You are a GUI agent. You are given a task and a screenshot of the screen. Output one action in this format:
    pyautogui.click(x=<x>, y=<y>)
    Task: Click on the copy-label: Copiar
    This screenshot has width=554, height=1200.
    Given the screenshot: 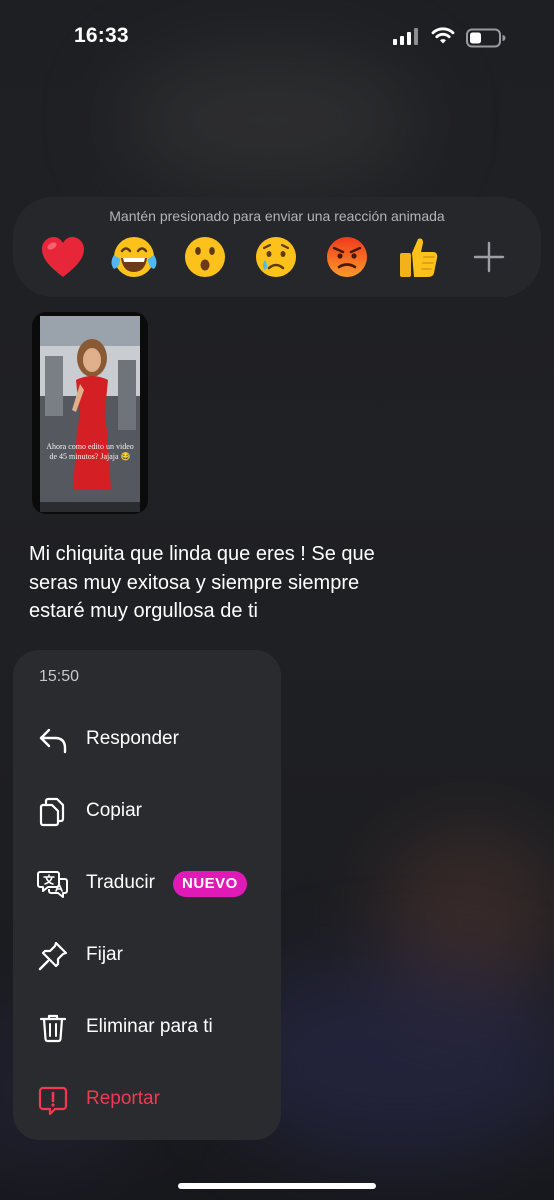 What is the action you would take?
    pyautogui.click(x=114, y=810)
    